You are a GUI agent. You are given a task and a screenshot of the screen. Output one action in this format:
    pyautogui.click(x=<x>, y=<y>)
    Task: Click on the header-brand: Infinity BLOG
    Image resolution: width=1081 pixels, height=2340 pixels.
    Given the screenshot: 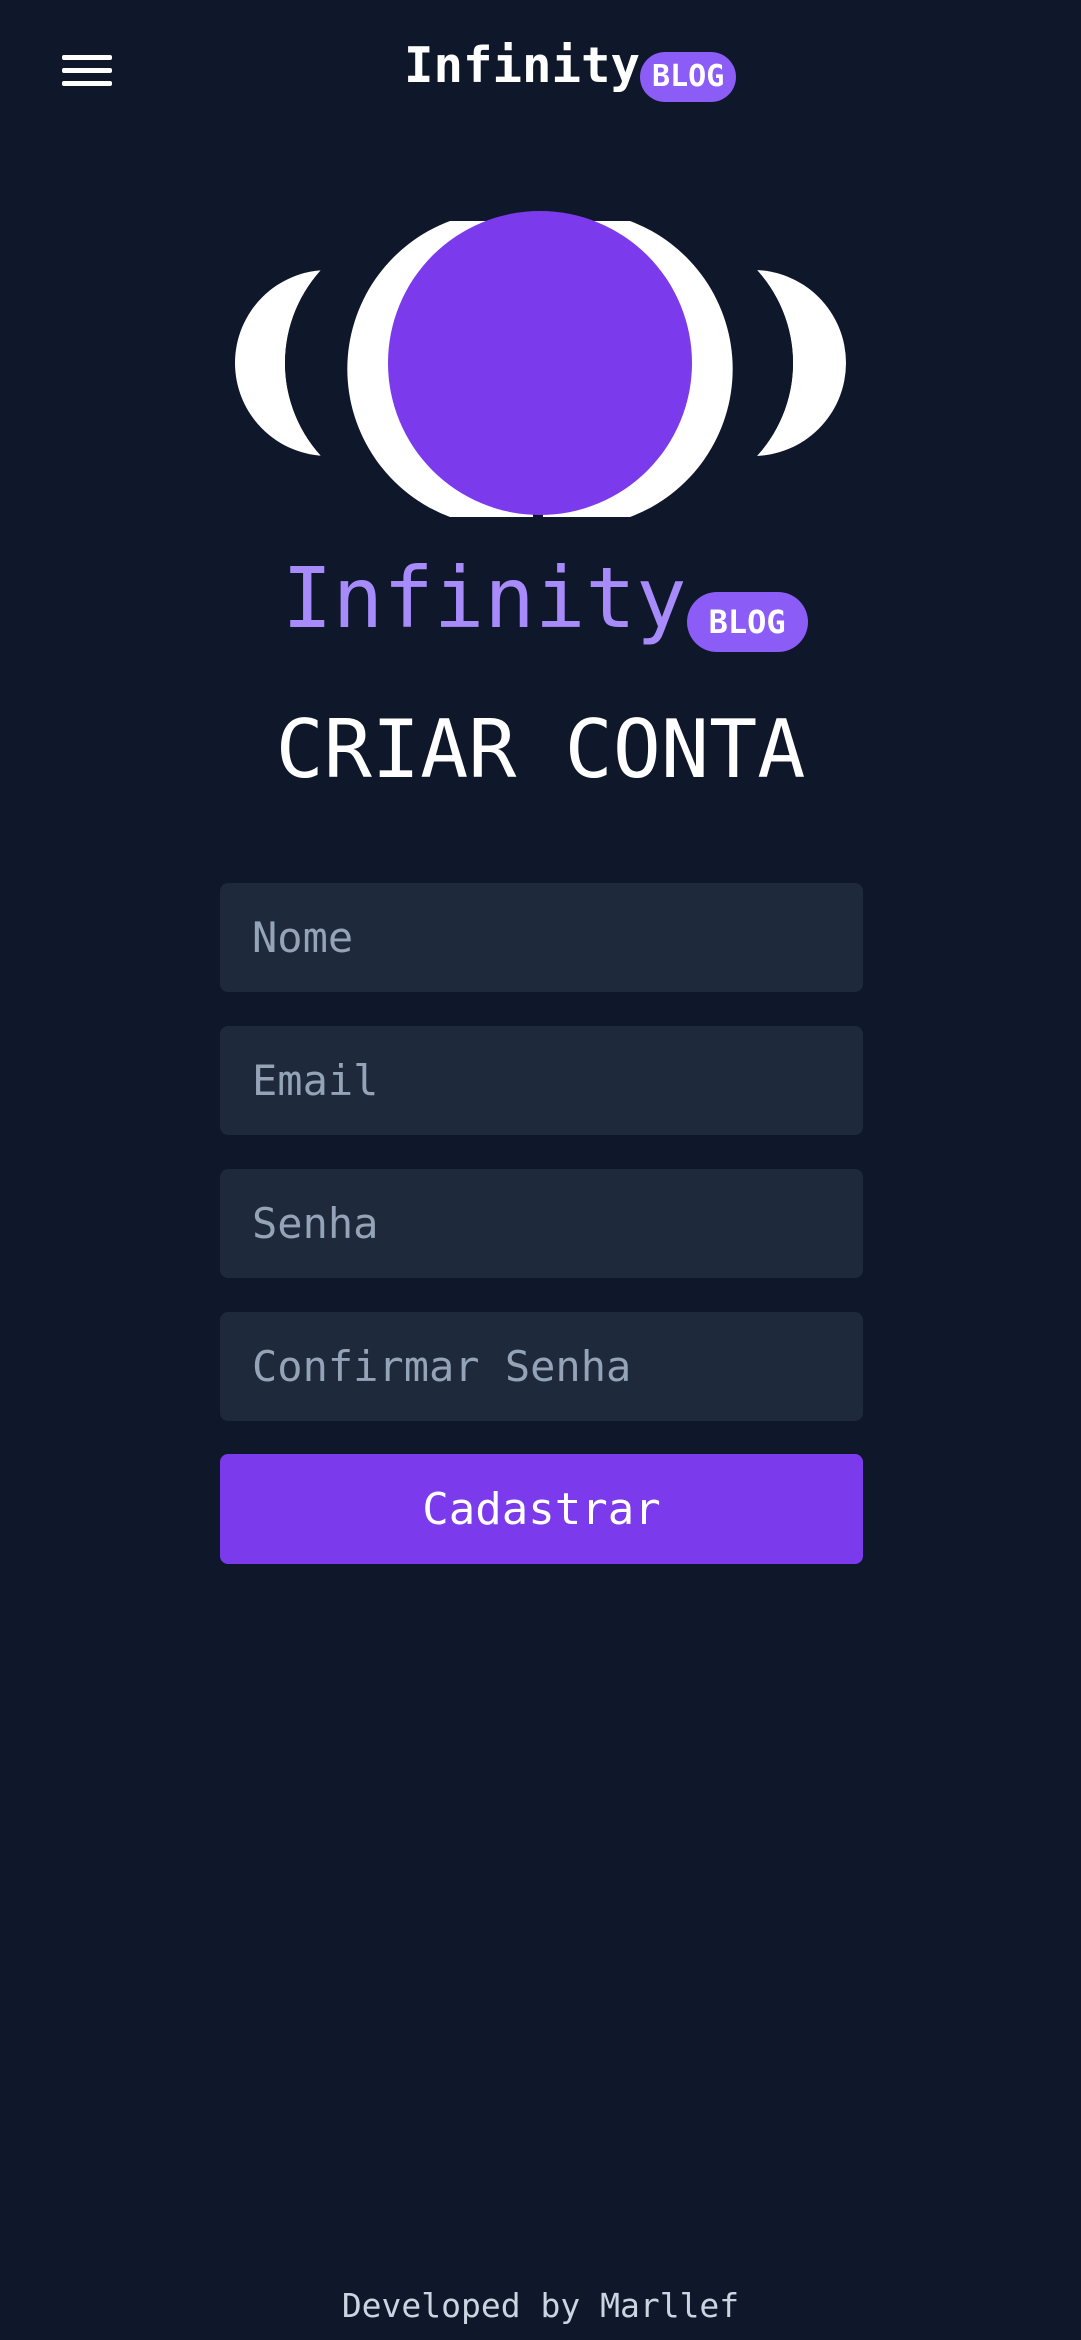 What is the action you would take?
    pyautogui.click(x=570, y=69)
    